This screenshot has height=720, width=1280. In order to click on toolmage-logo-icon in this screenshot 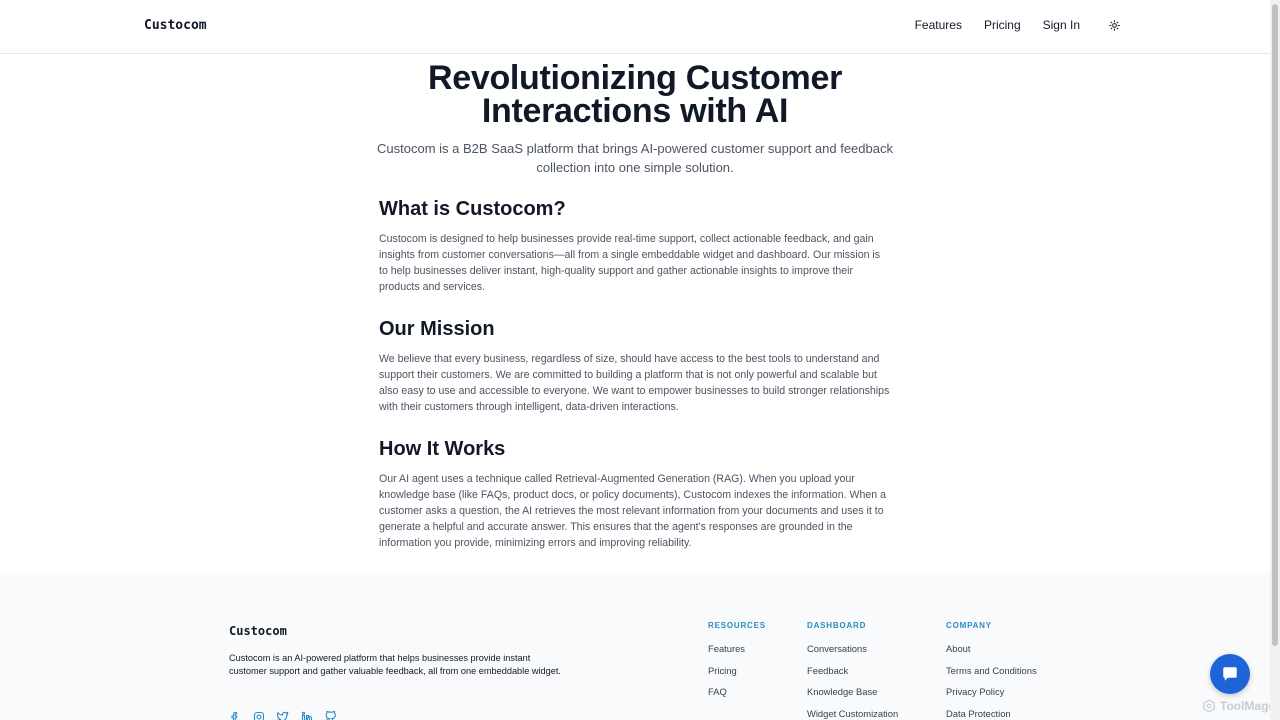, I will do `click(1209, 706)`.